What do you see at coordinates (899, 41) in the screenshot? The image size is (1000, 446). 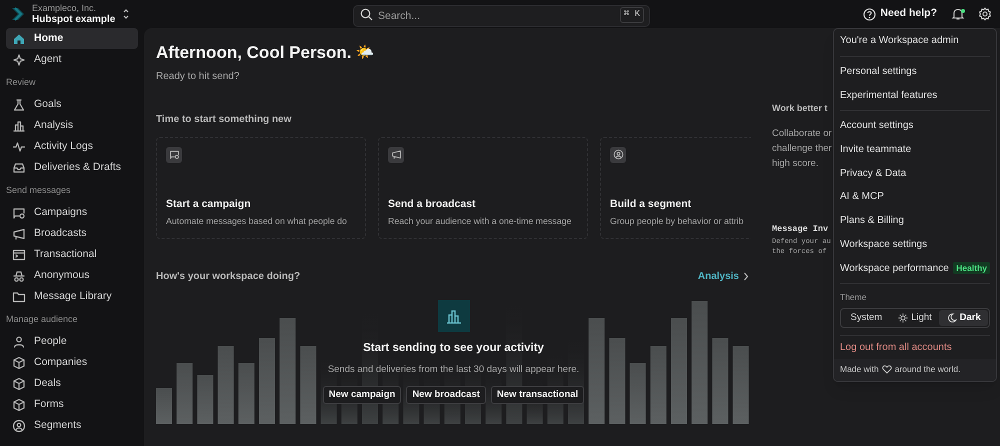 I see `menu-header: You're a Workspace admin` at bounding box center [899, 41].